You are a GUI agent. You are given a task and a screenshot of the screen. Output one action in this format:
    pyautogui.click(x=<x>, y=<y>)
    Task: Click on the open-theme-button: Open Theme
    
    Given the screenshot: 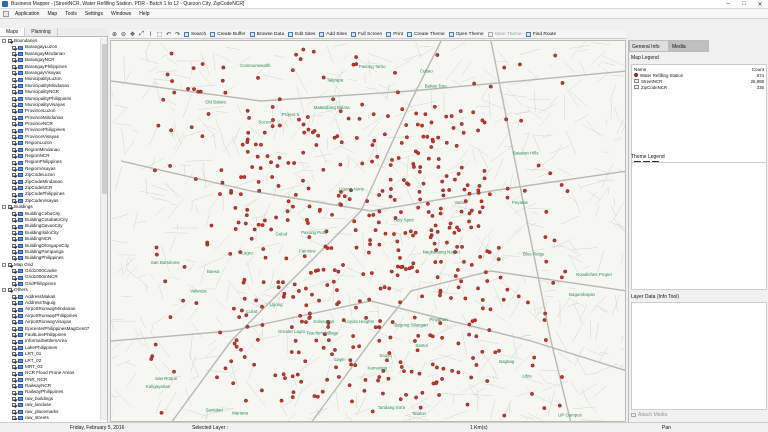 What is the action you would take?
    pyautogui.click(x=466, y=34)
    